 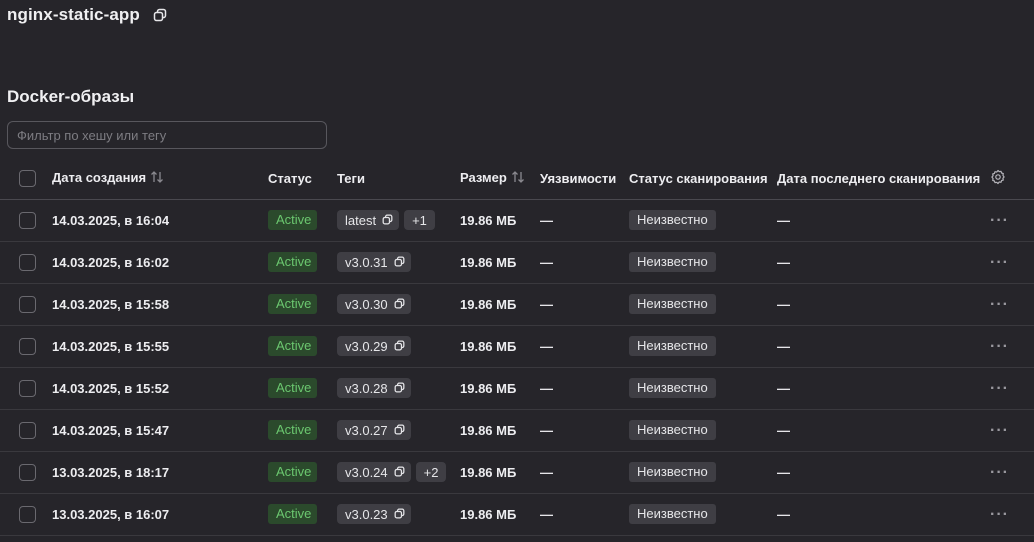 I want to click on created-date: 14.03.2025, в 15:55, so click(x=111, y=346).